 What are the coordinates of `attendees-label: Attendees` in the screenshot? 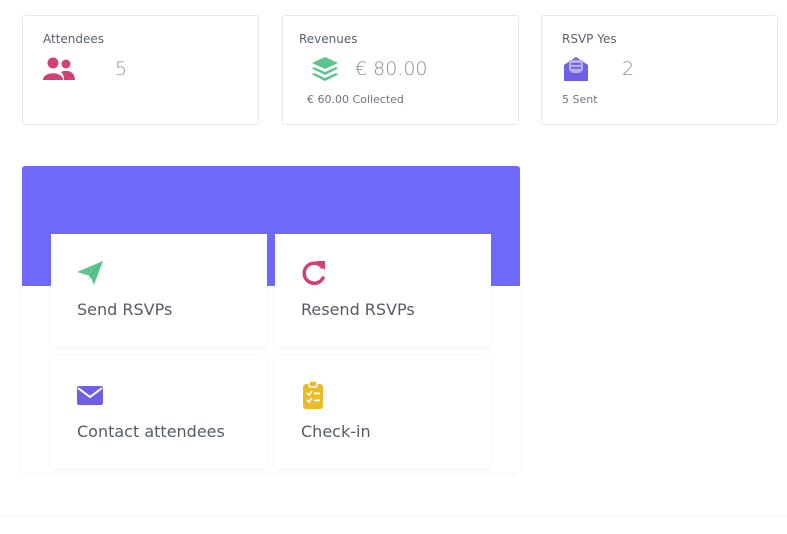 It's located at (74, 39).